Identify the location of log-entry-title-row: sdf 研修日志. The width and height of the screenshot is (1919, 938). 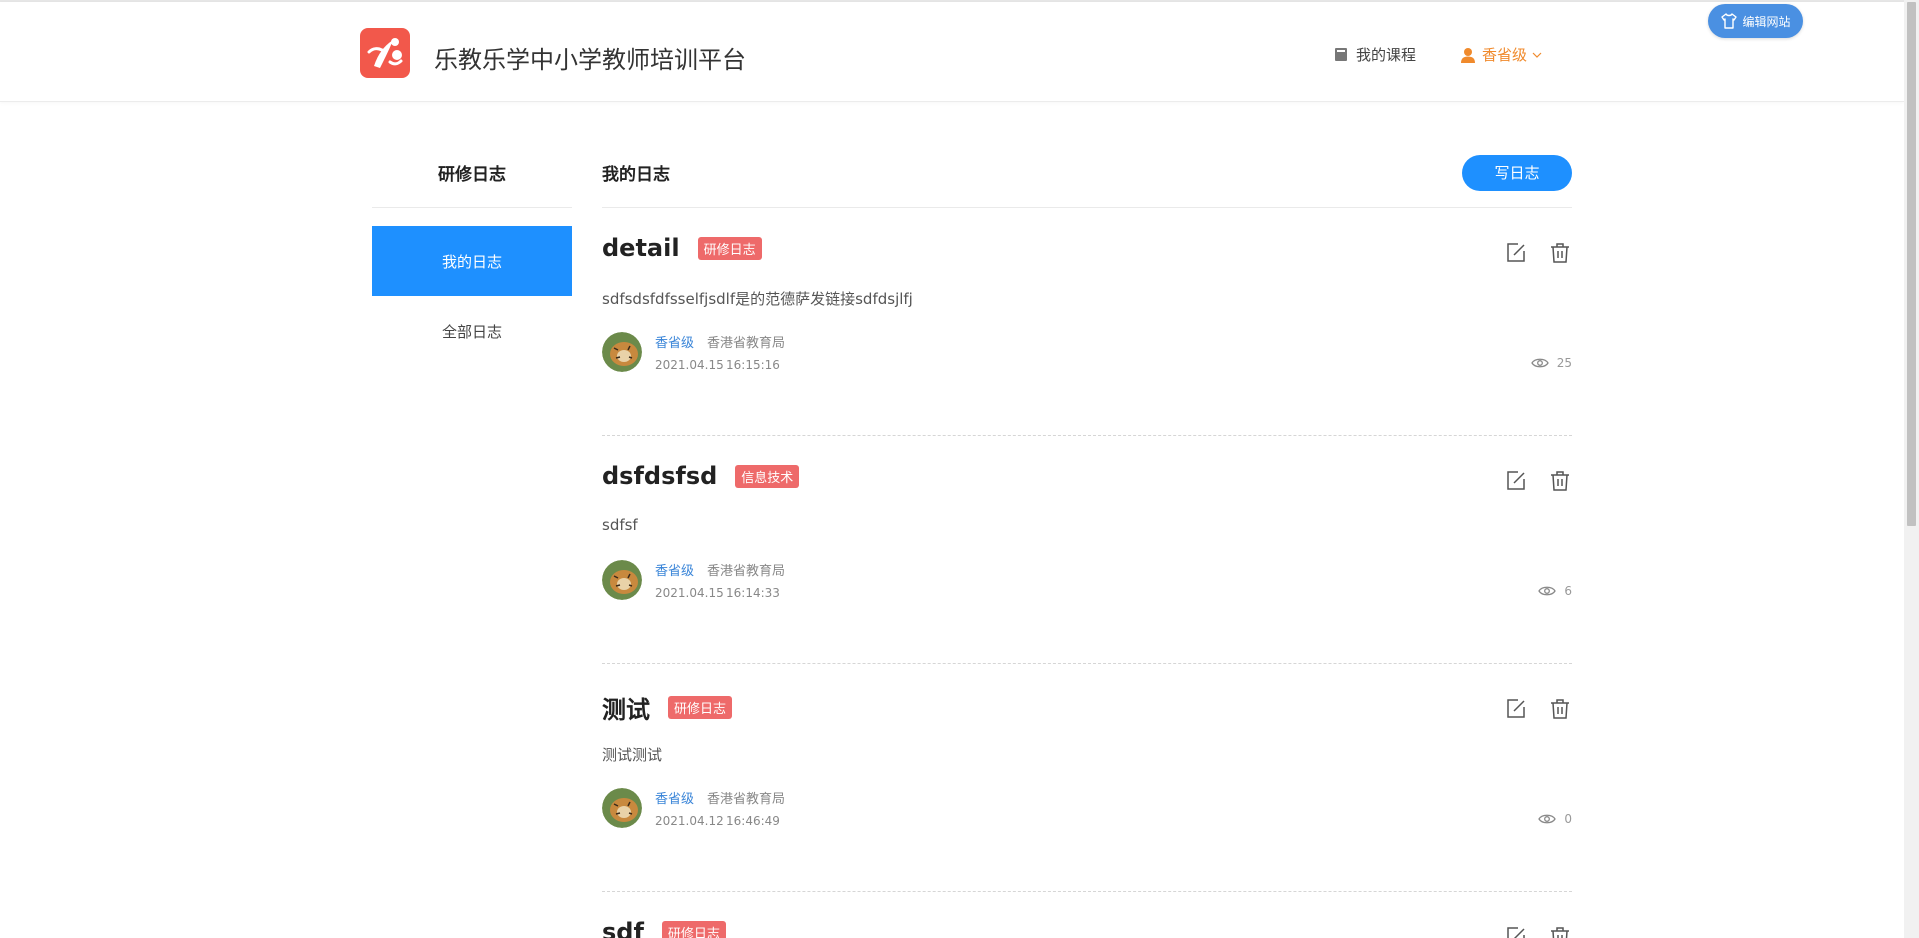
(664, 928).